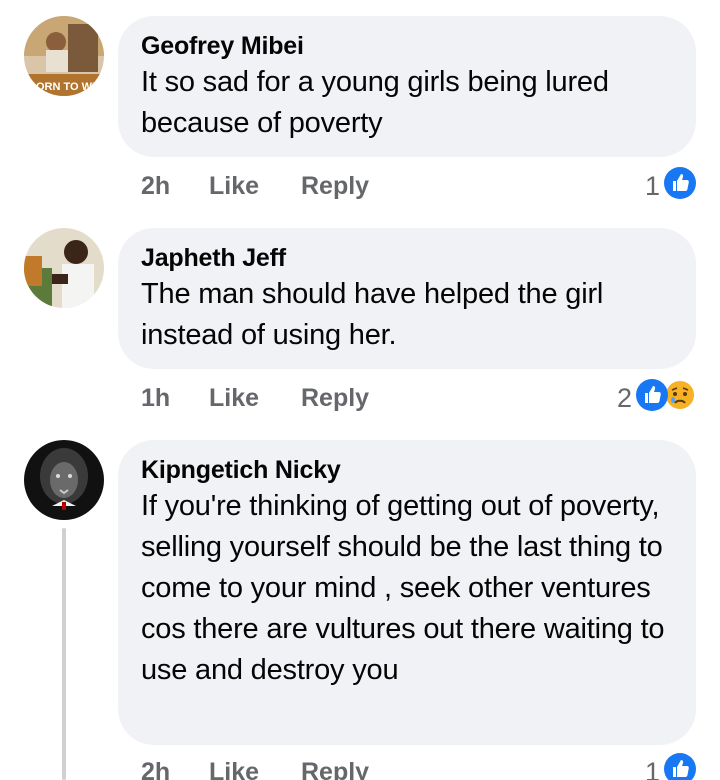  Describe the element at coordinates (64, 654) in the screenshot. I see `reply-thread-line` at that location.